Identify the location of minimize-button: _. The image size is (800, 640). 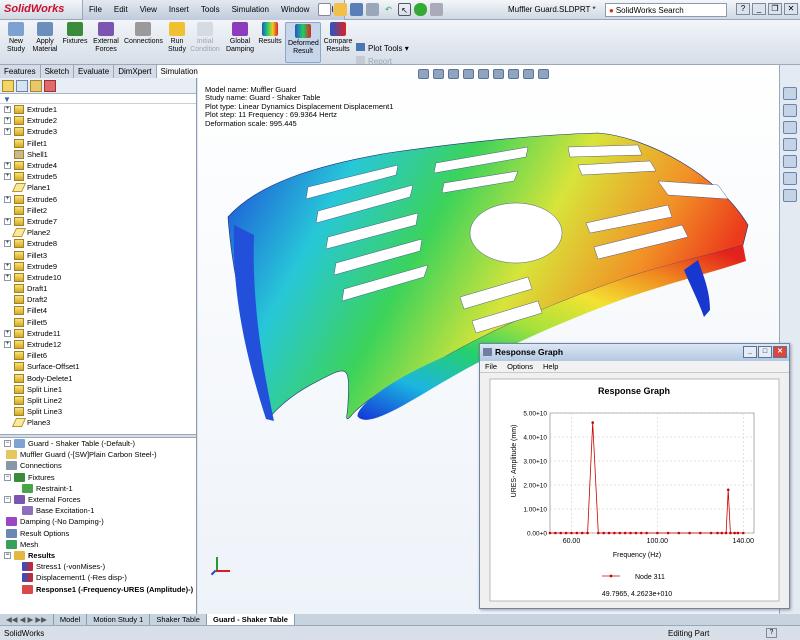
(759, 9).